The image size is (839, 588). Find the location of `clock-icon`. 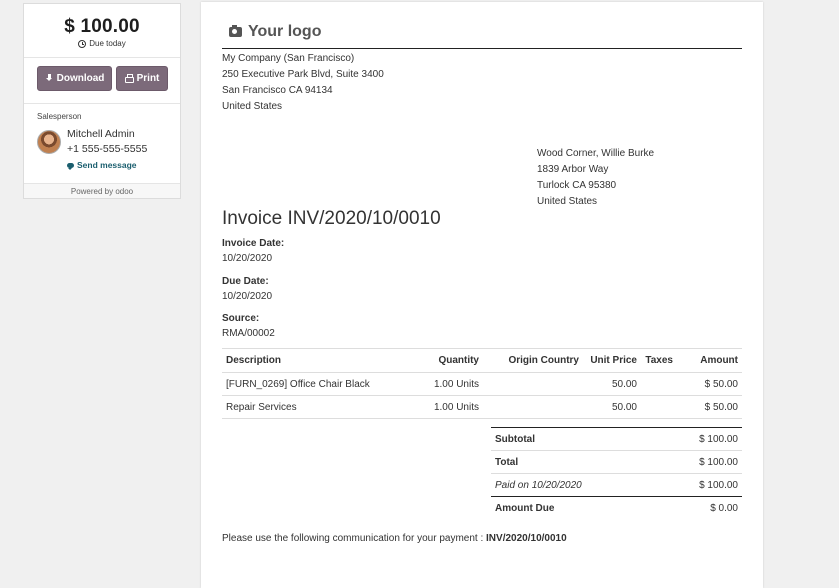

clock-icon is located at coordinates (82, 43).